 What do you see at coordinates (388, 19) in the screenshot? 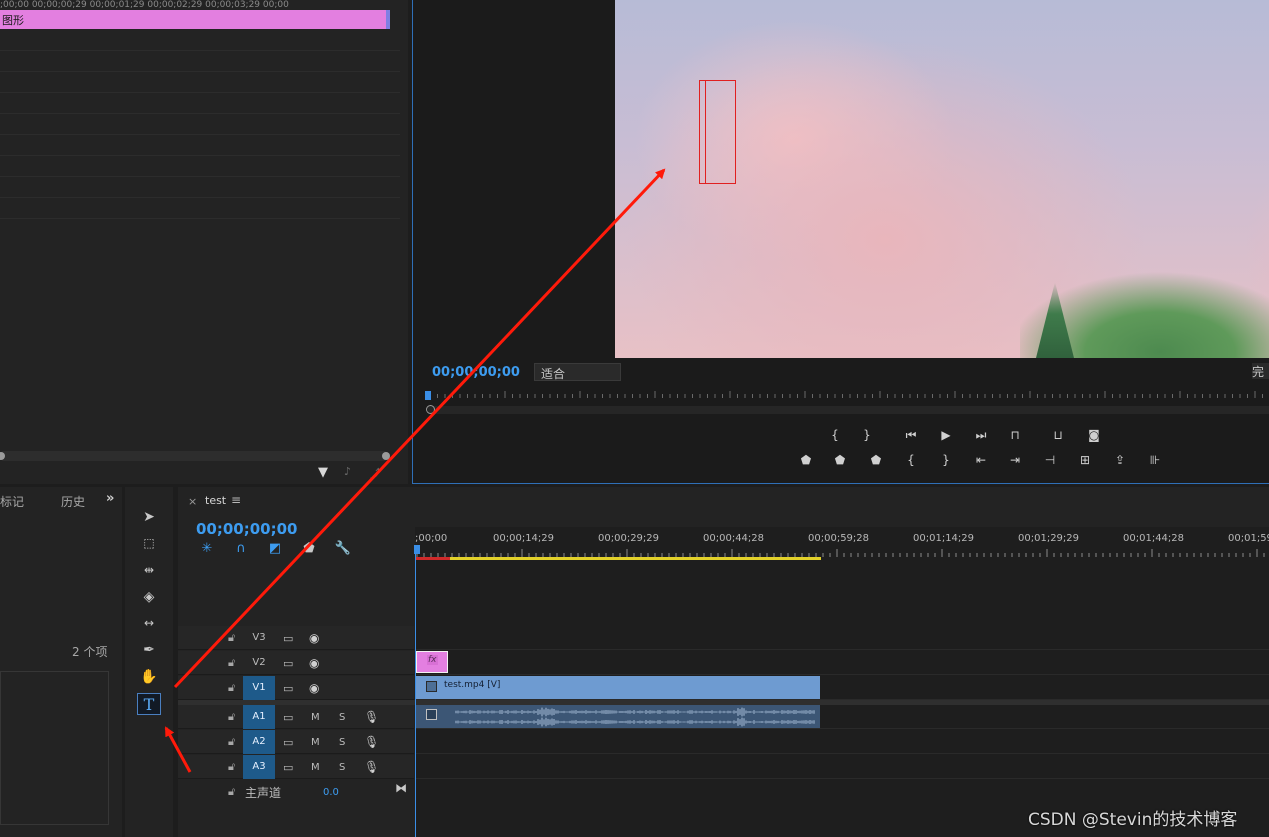
I see `graphic-clip-end-handle` at bounding box center [388, 19].